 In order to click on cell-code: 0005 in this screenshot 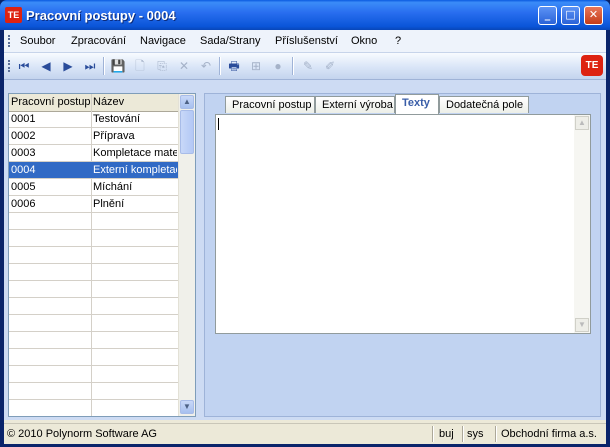, I will do `click(23, 187)`.